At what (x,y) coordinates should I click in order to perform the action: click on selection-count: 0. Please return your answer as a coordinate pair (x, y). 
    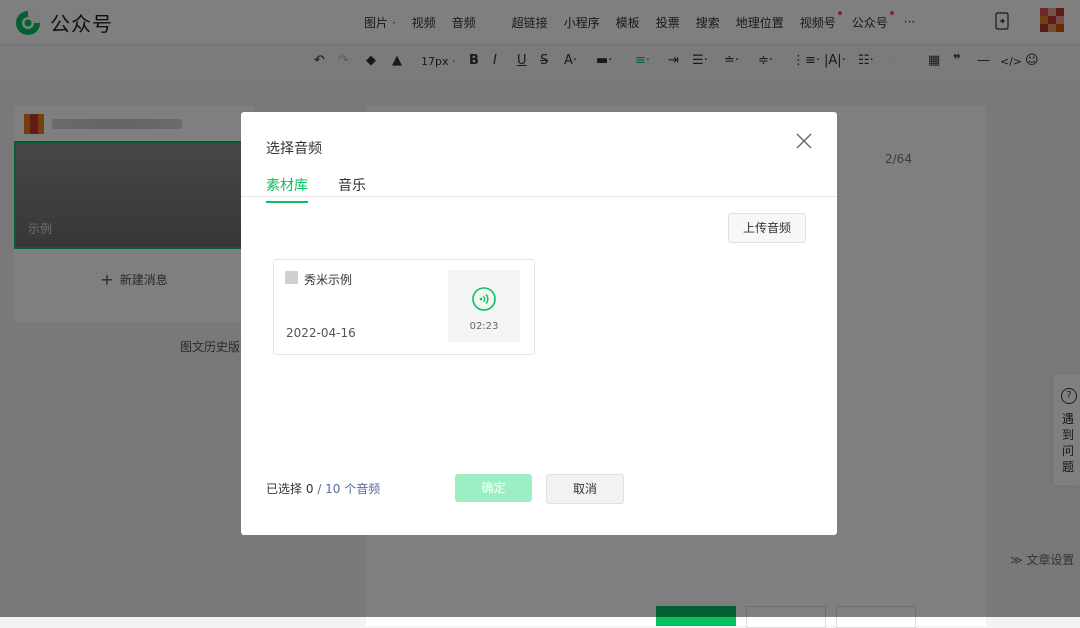
    Looking at the image, I should click on (309, 489).